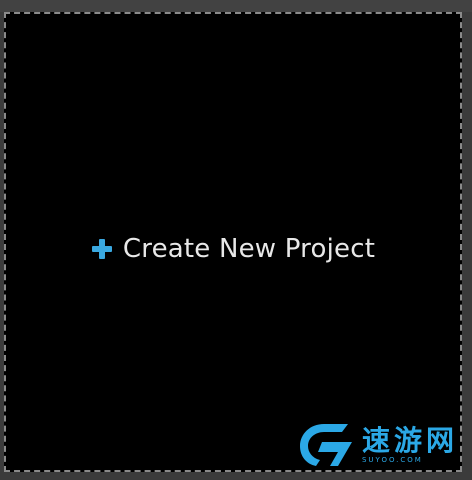 This screenshot has width=472, height=480. I want to click on watermark-subtext: SUYOO.COM, so click(392, 459).